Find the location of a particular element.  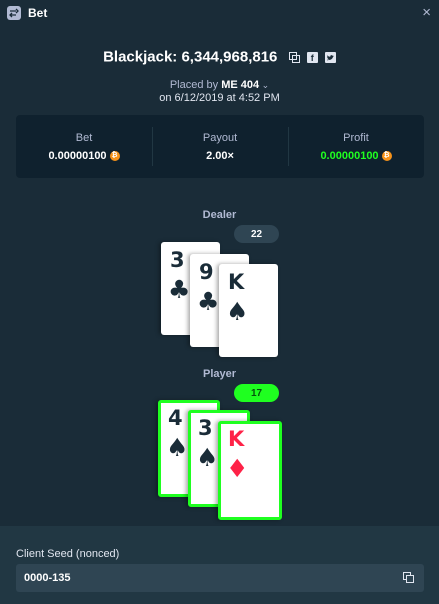

title-bar: Bet × is located at coordinates (219, 13).